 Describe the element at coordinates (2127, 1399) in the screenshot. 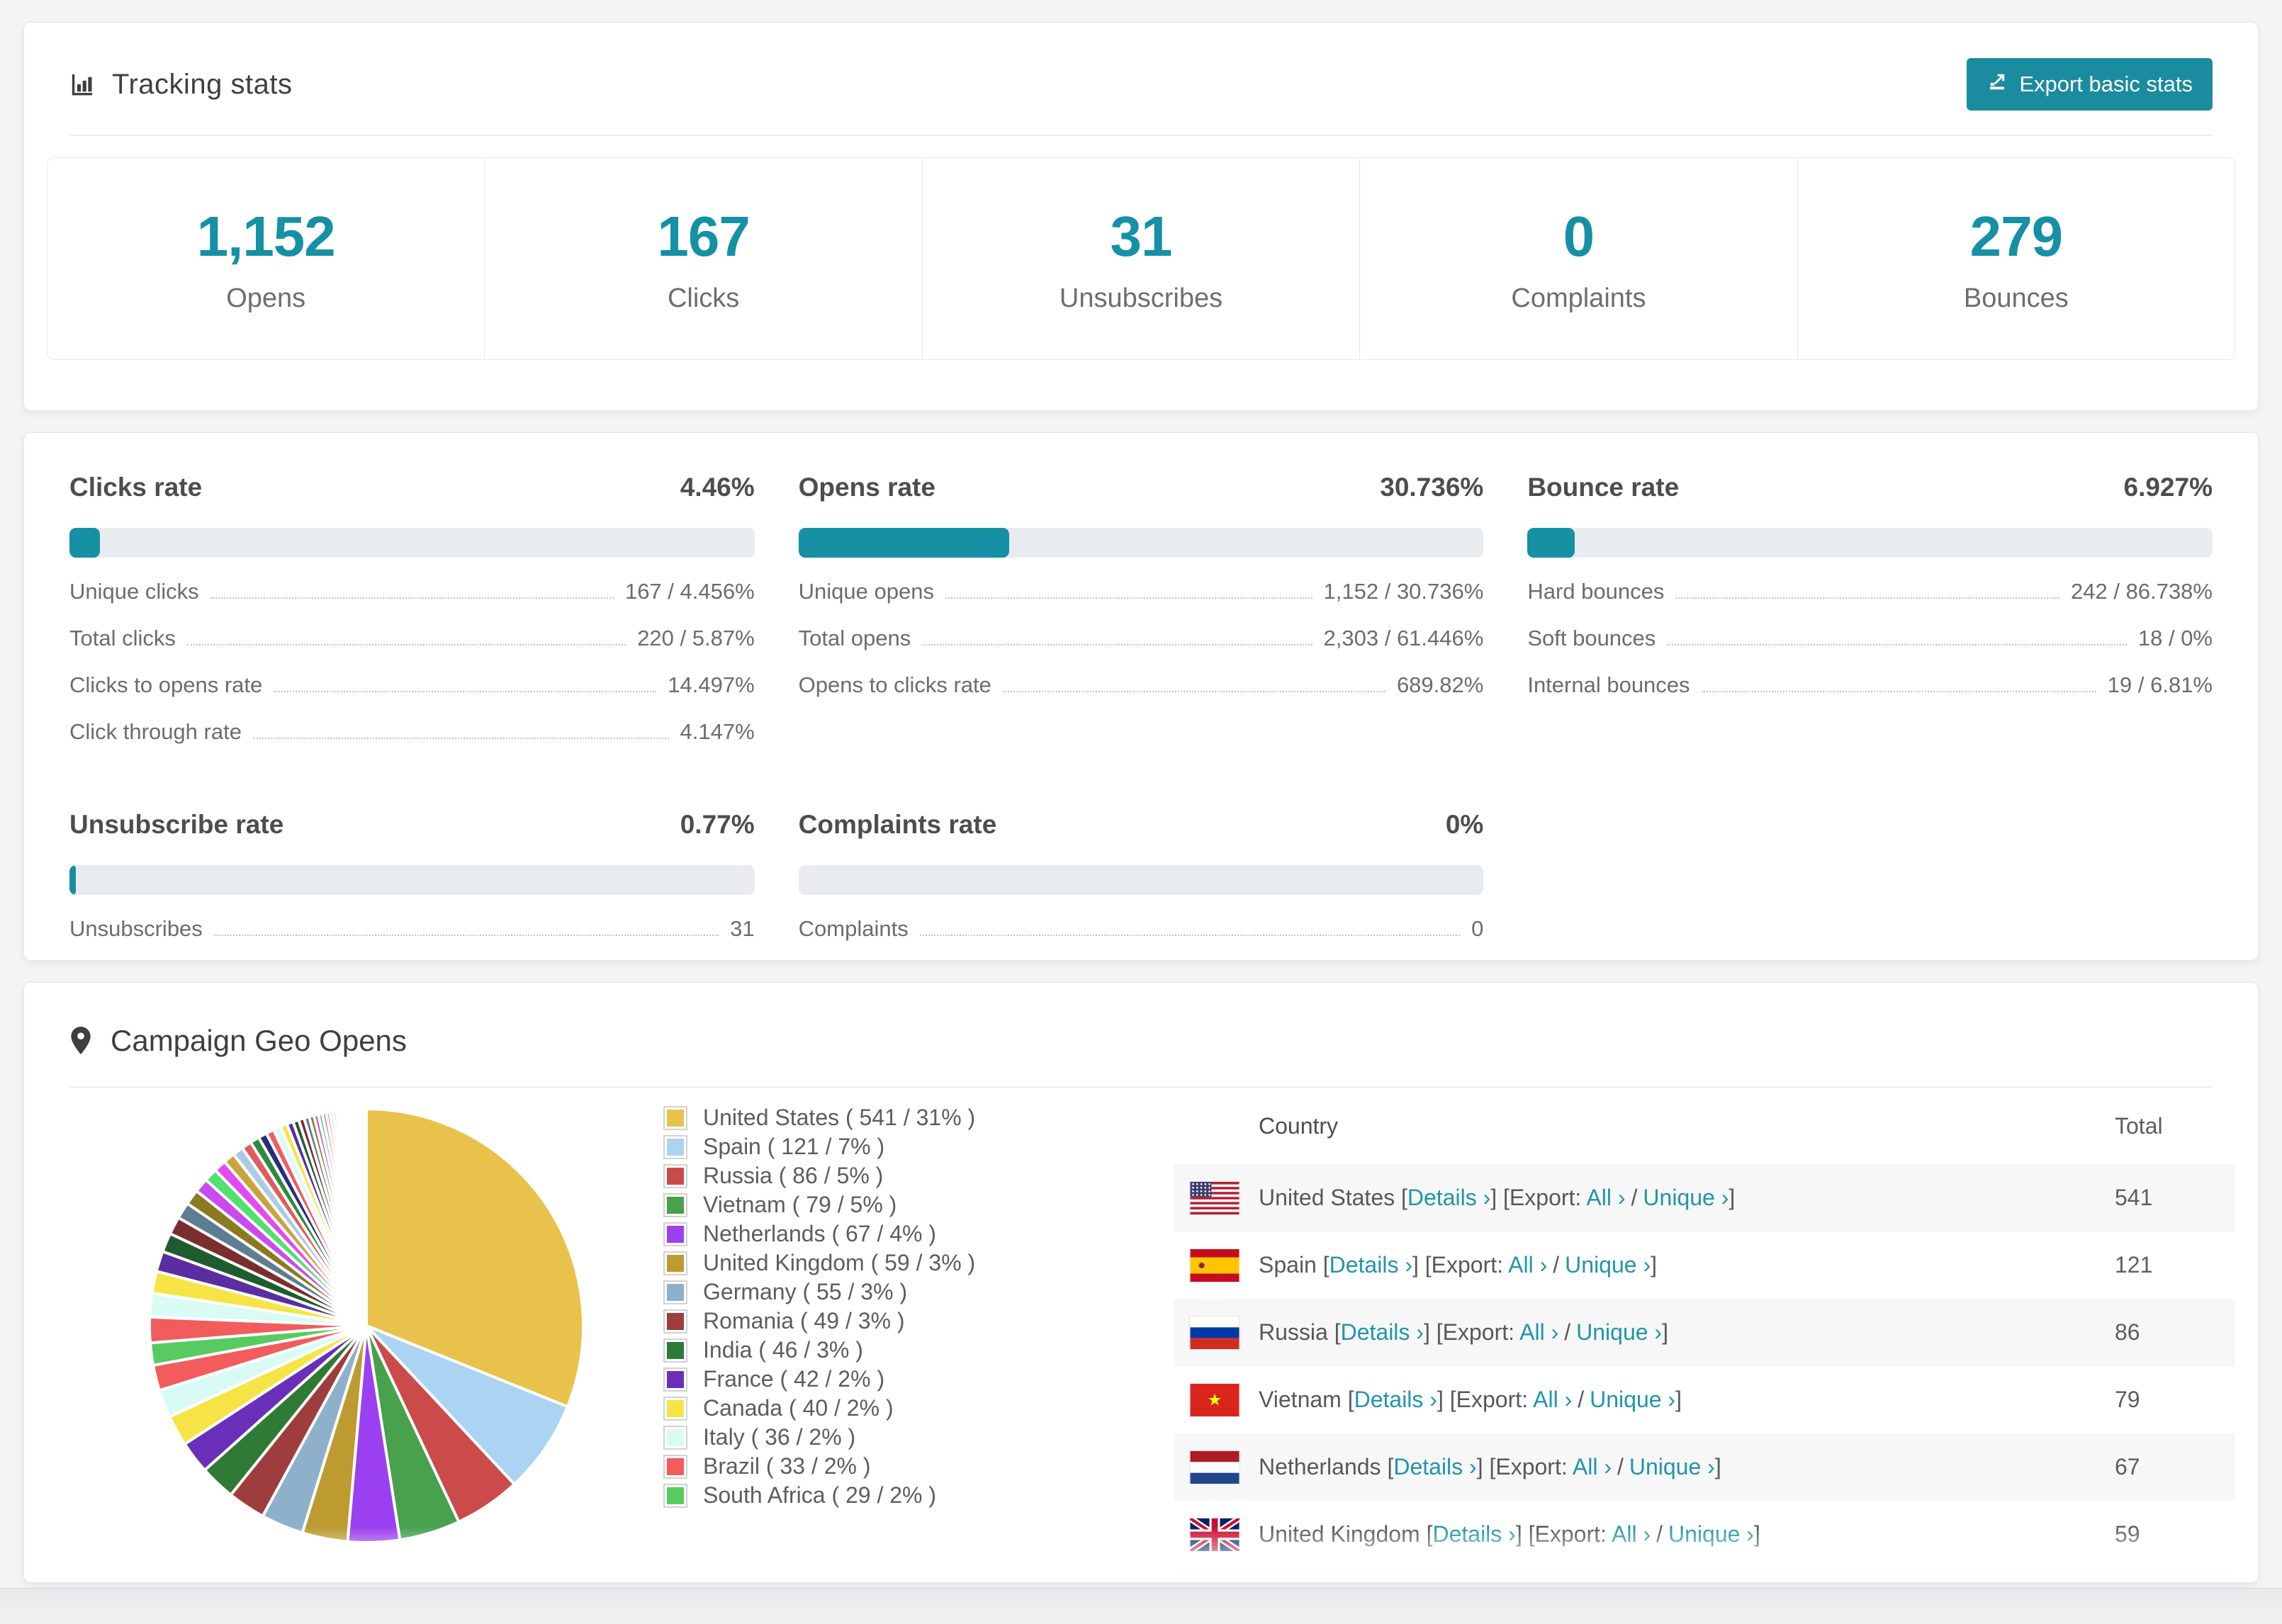

I see `country-total: 79` at that location.